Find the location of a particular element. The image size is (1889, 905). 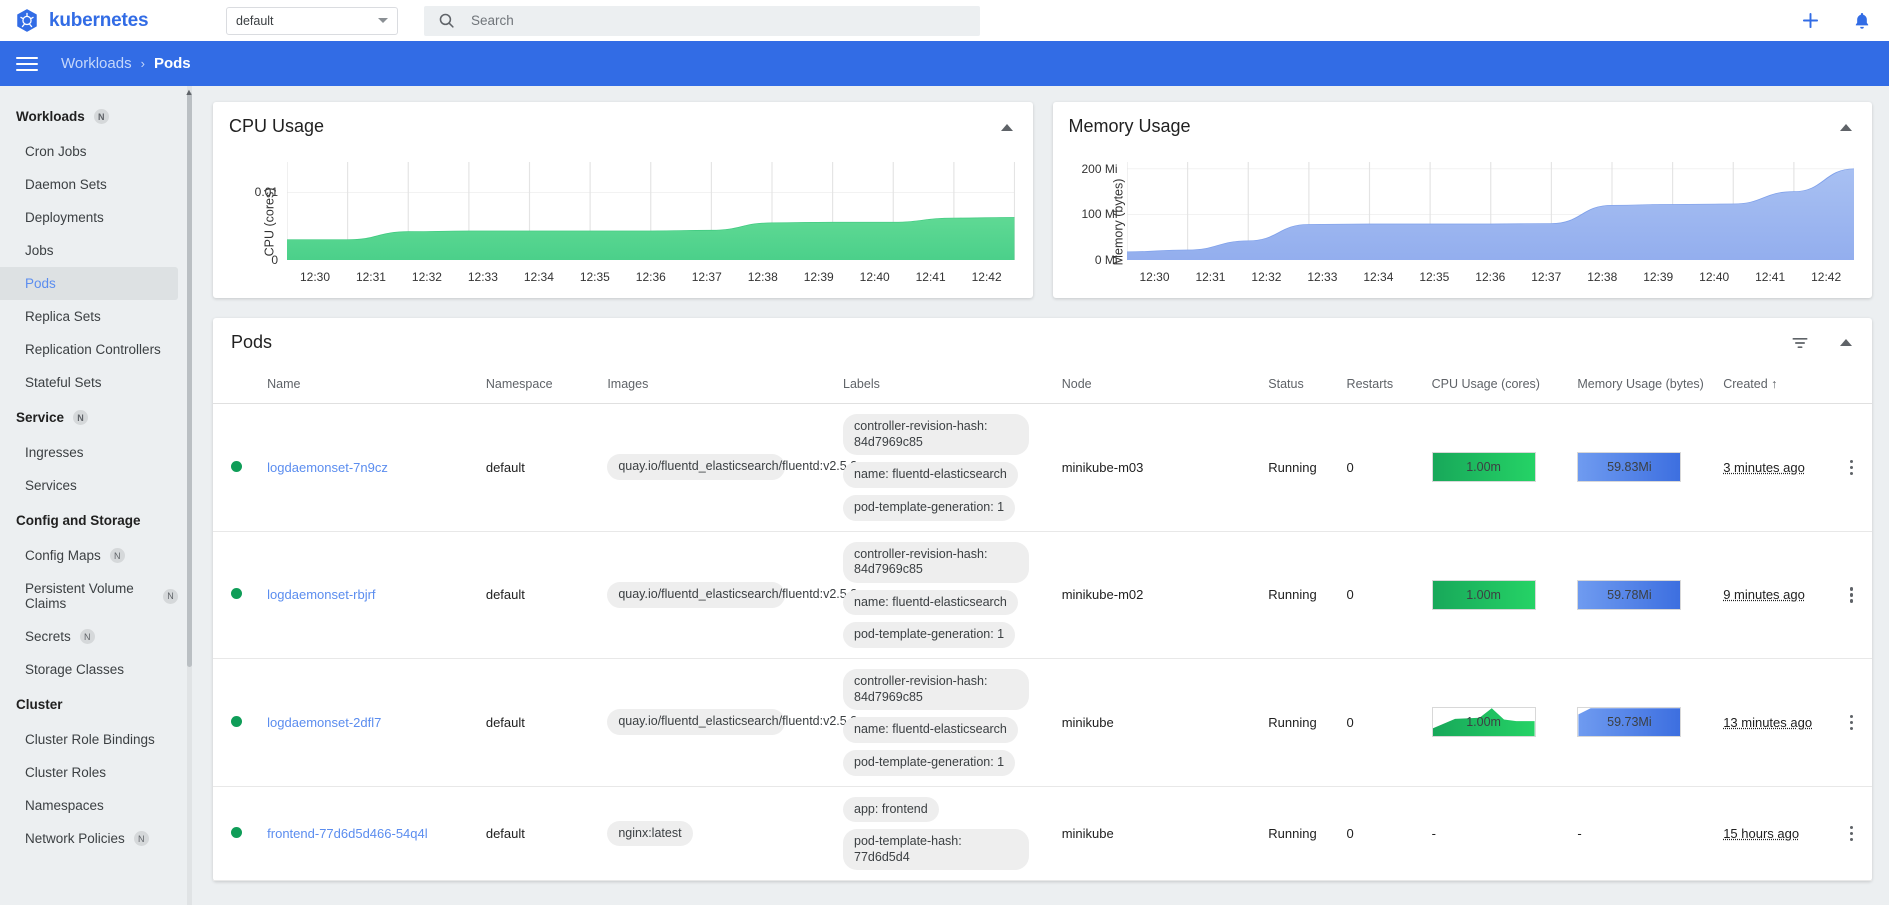

column-header-cpu-usage-cores: CPU Usage (cores) is located at coordinates (1496, 386).